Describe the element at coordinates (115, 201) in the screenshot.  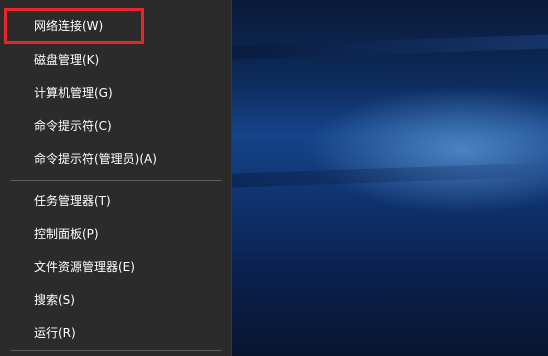
I see `menu-item-task-manager: 任务管理器(T)` at that location.